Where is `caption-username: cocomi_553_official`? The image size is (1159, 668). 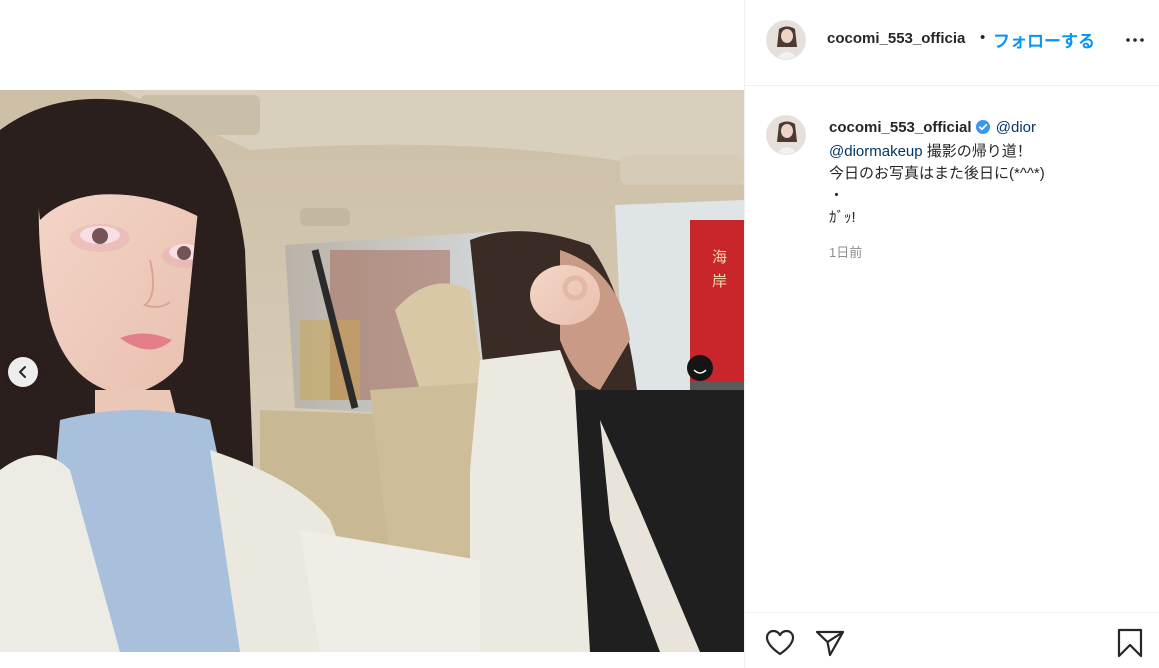
caption-username: cocomi_553_official is located at coordinates (900, 127).